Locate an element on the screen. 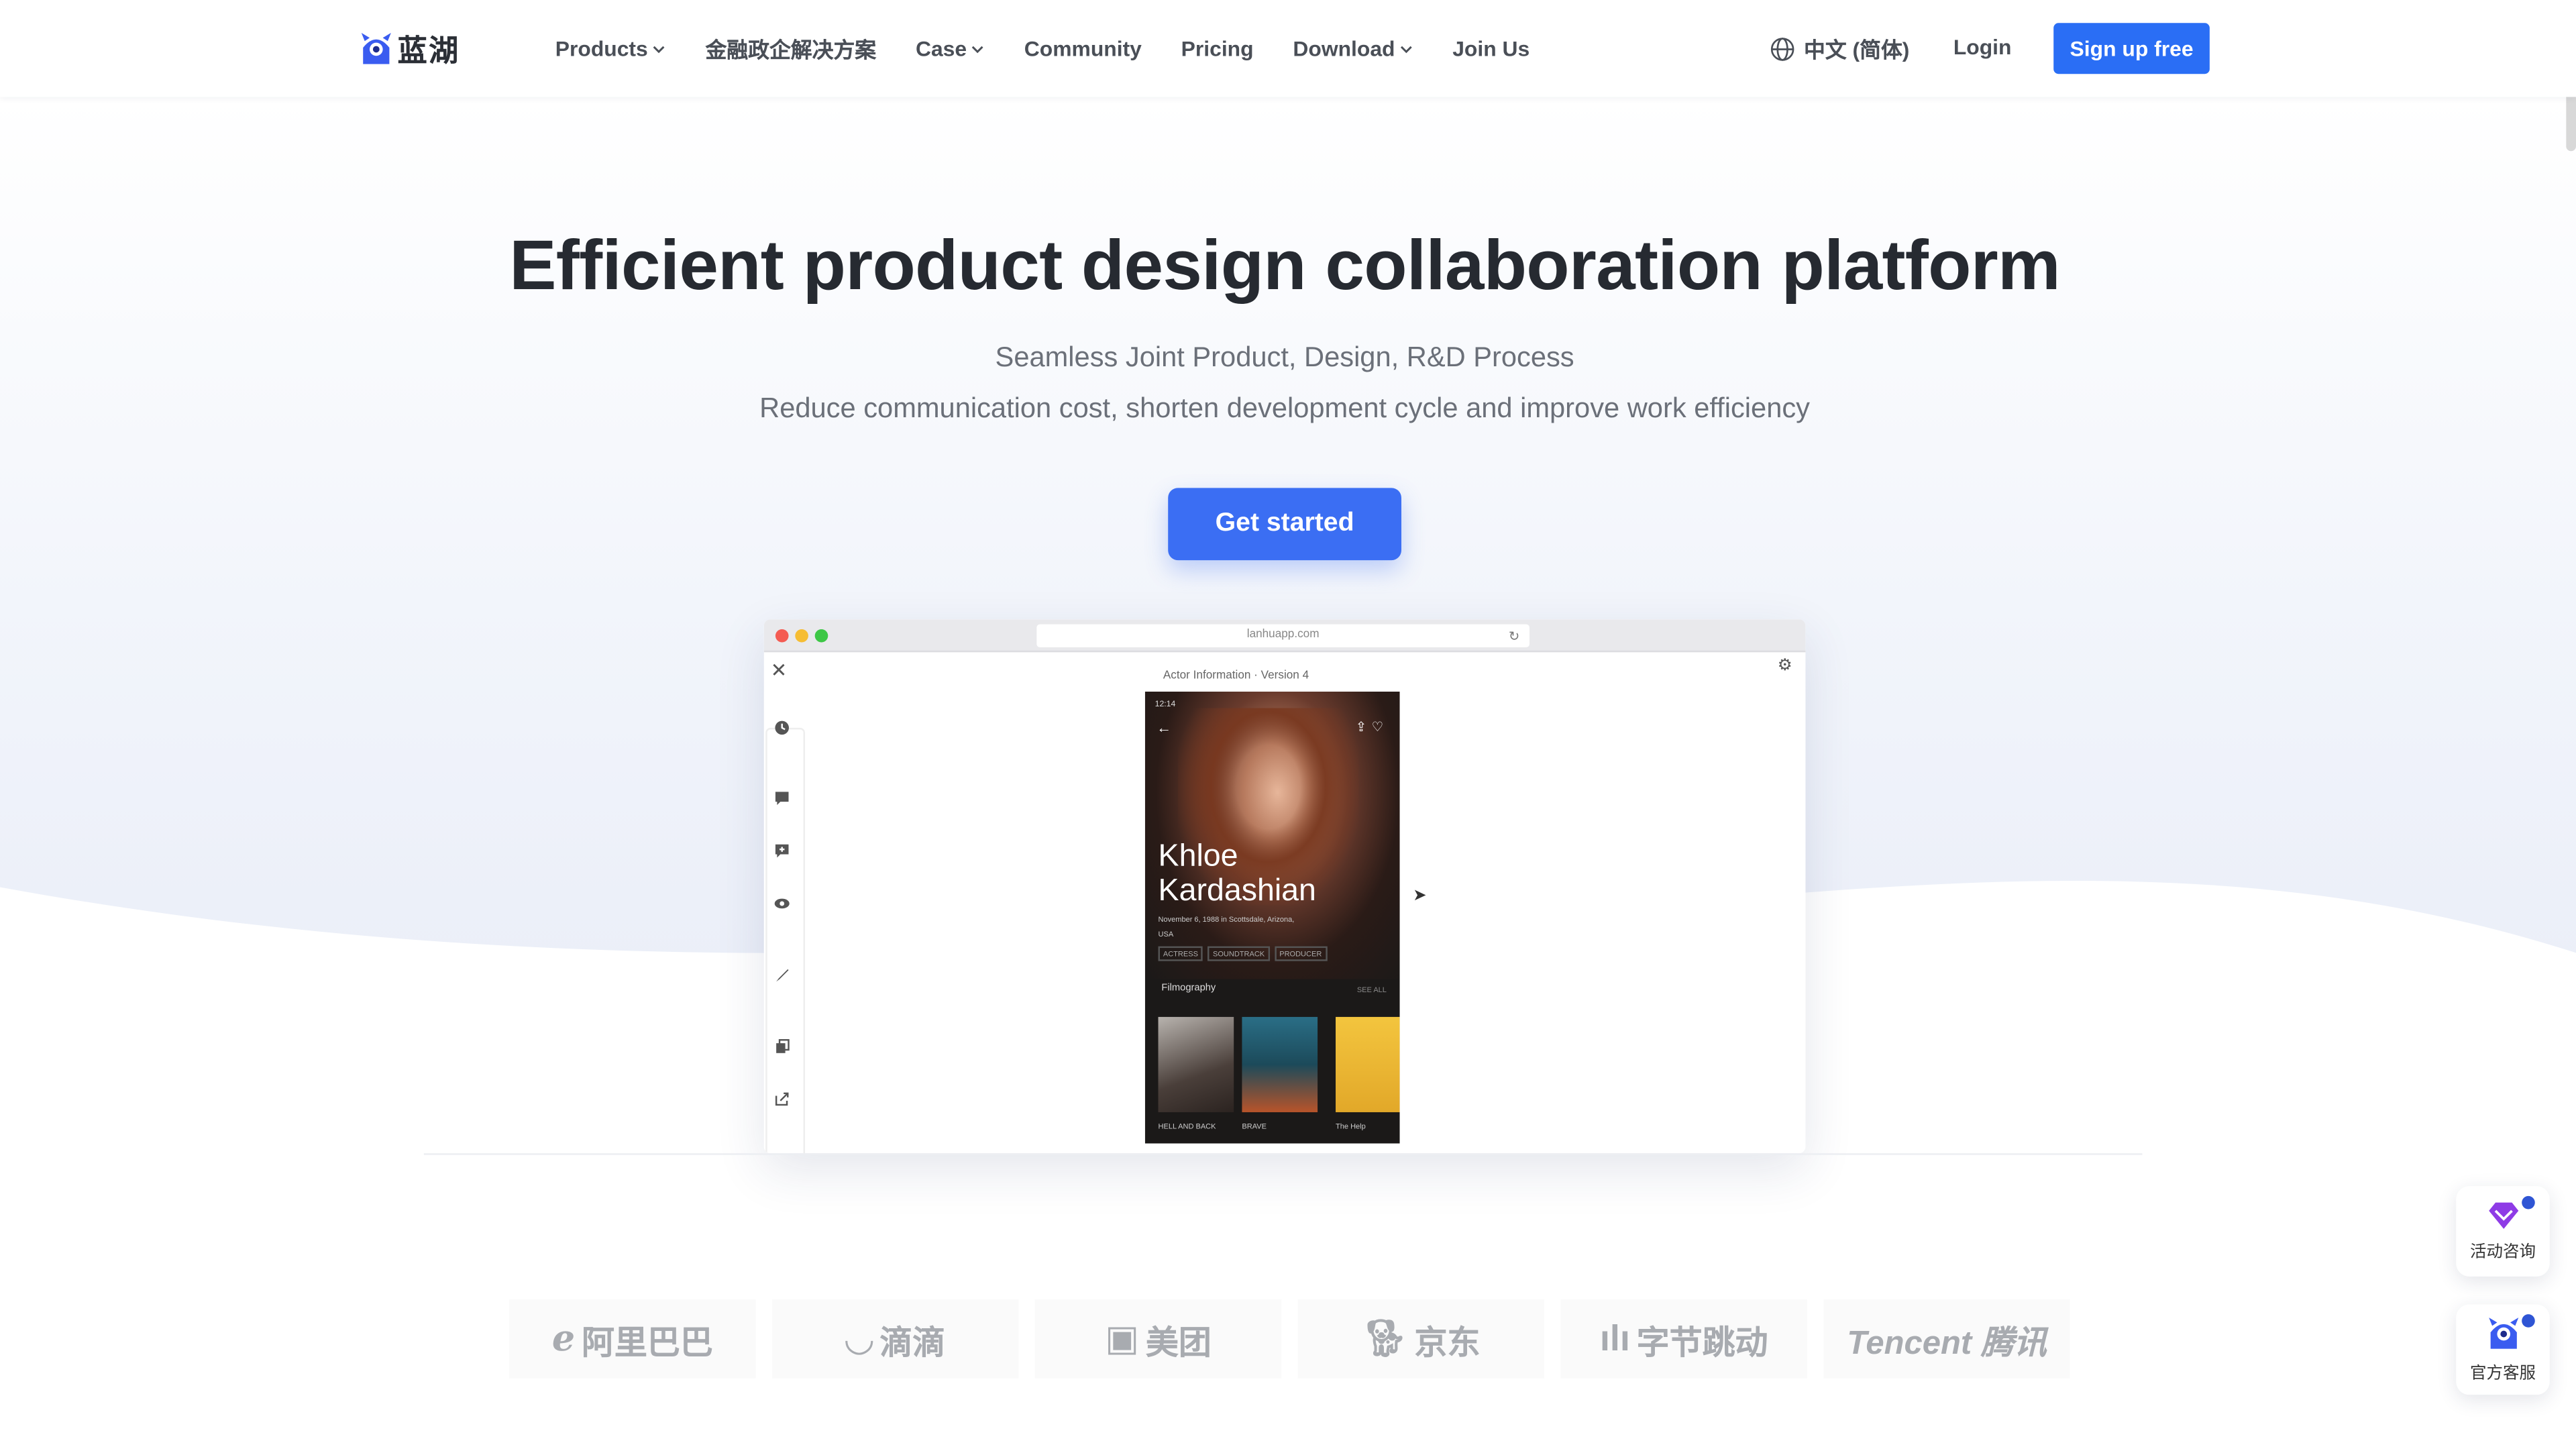 Image resolution: width=2576 pixels, height=1449 pixels. brand-meituan: ▣ 美团 is located at coordinates (1158, 1339).